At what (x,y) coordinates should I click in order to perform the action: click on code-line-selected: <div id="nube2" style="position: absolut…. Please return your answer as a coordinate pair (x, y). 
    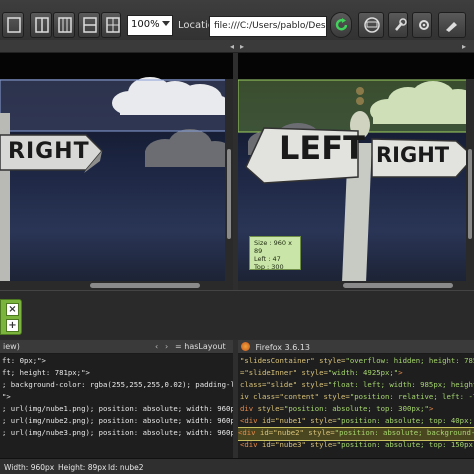
    Looking at the image, I should click on (356, 434).